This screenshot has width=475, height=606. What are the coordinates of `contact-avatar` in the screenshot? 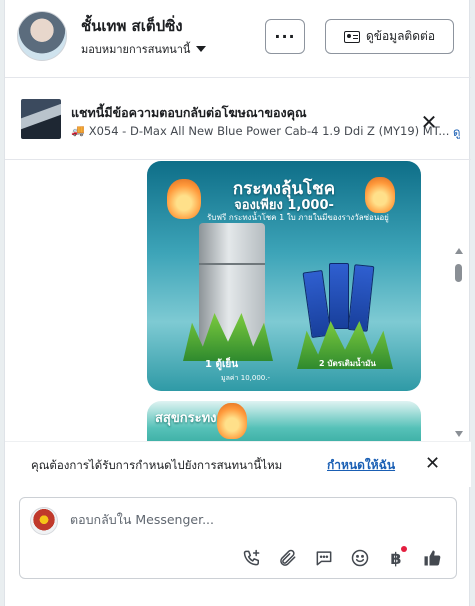 It's located at (42, 36).